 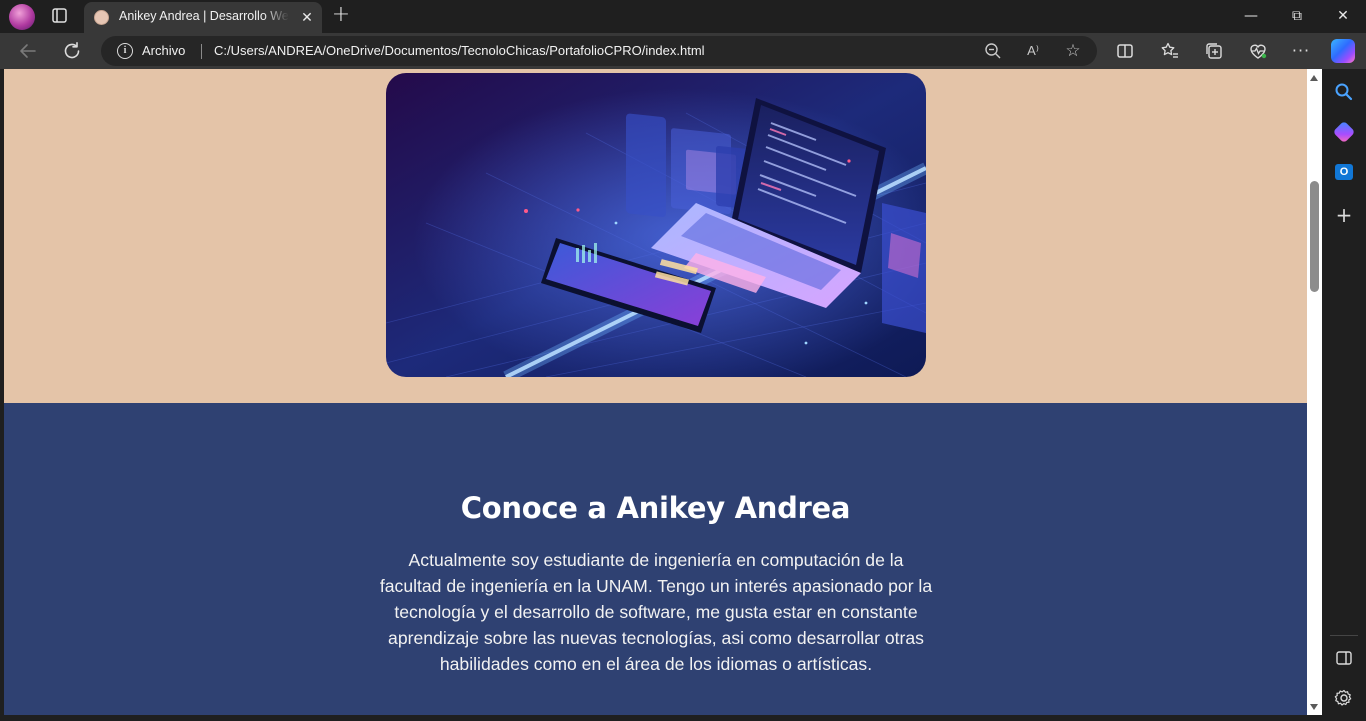 I want to click on add-icon: +, so click(x=1344, y=215).